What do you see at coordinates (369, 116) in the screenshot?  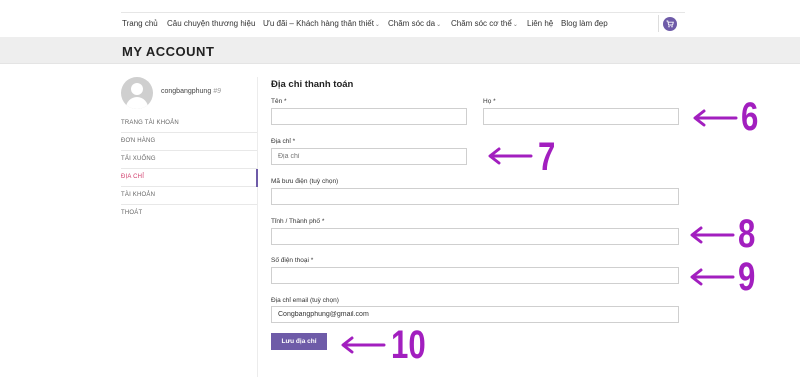 I see `first-name-field` at bounding box center [369, 116].